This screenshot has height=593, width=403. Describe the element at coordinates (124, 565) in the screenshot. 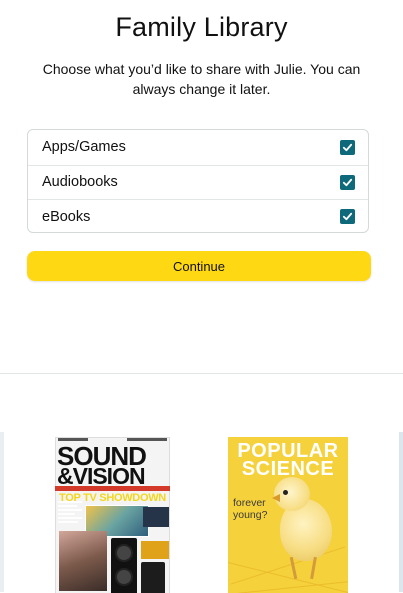

I see `speaker-image` at that location.